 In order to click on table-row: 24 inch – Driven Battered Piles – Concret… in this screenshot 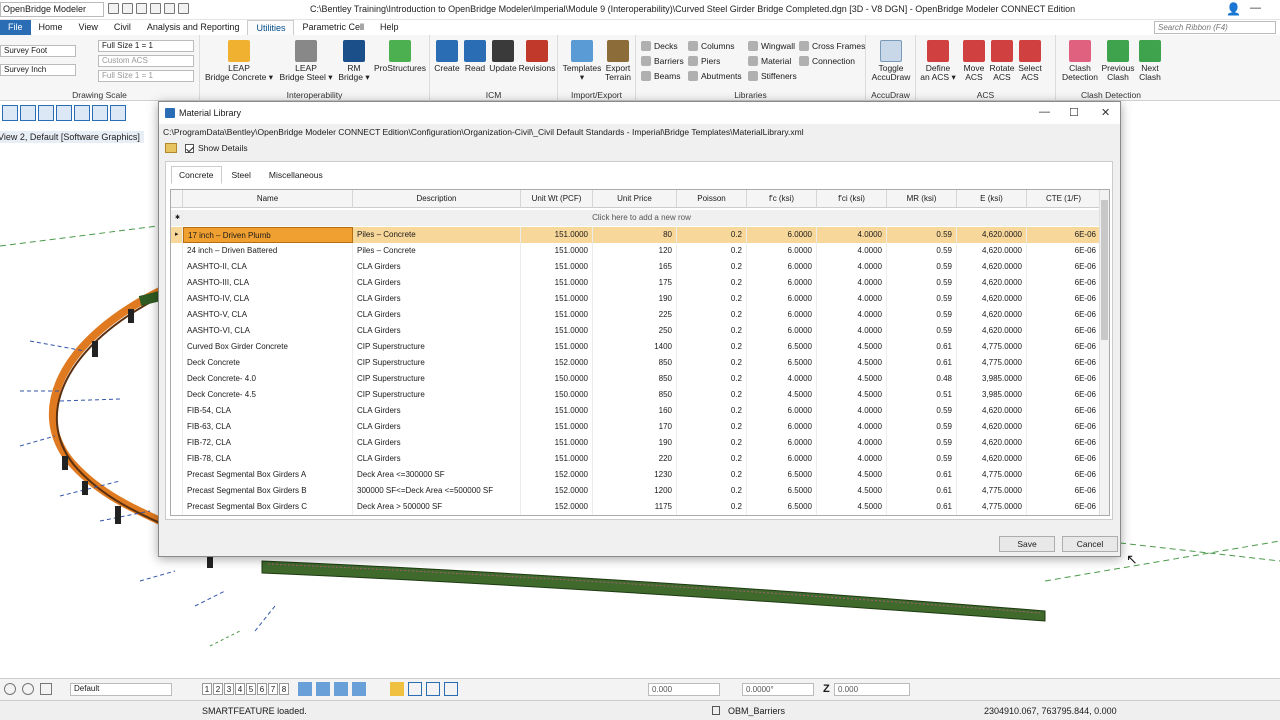, I will do `click(636, 251)`.